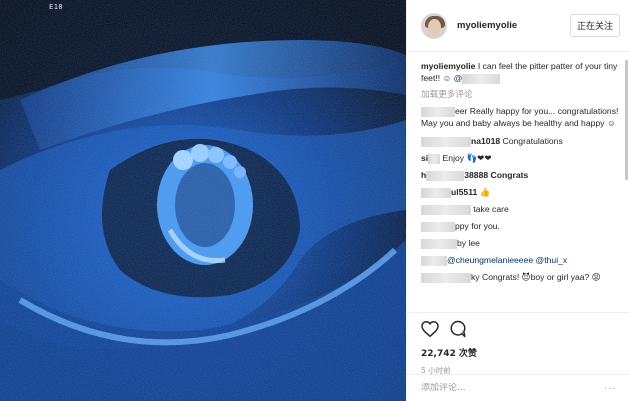 The image size is (630, 401). What do you see at coordinates (521, 141) in the screenshot?
I see `comment: na1018 Congratulations` at bounding box center [521, 141].